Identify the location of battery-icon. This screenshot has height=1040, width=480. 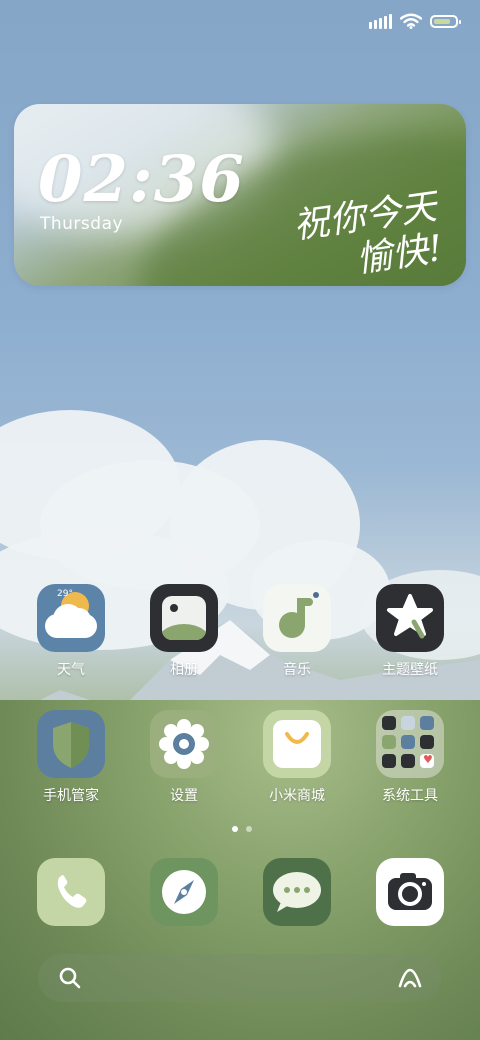
(445, 21).